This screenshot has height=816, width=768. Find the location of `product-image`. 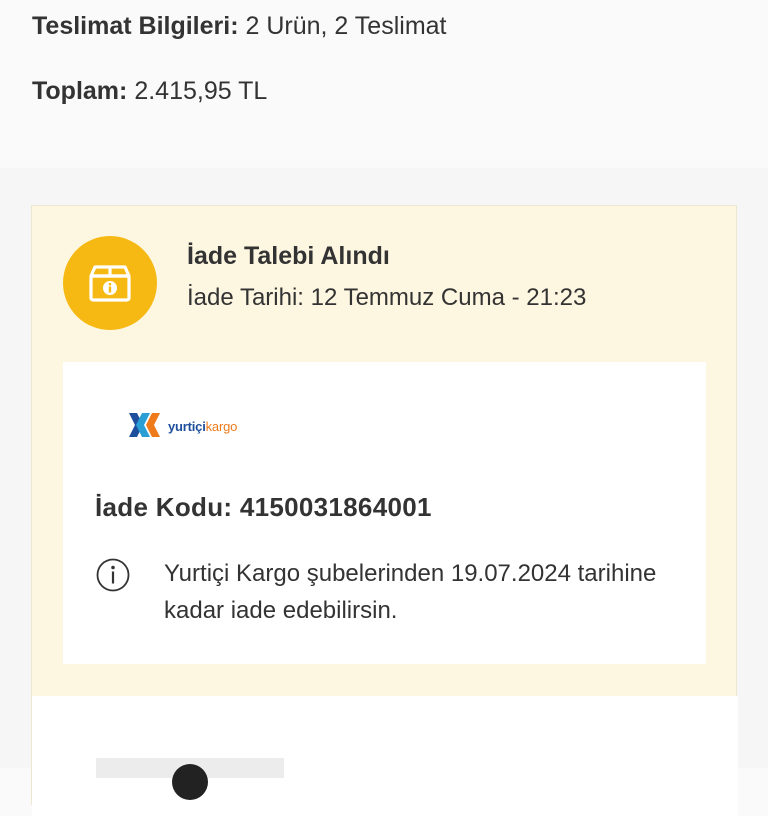

product-image is located at coordinates (190, 779).